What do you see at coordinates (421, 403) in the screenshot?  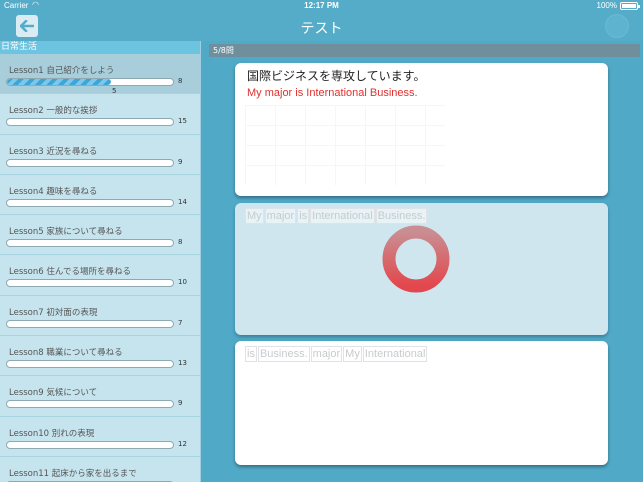 I see `choices-area: is Business. major My International` at bounding box center [421, 403].